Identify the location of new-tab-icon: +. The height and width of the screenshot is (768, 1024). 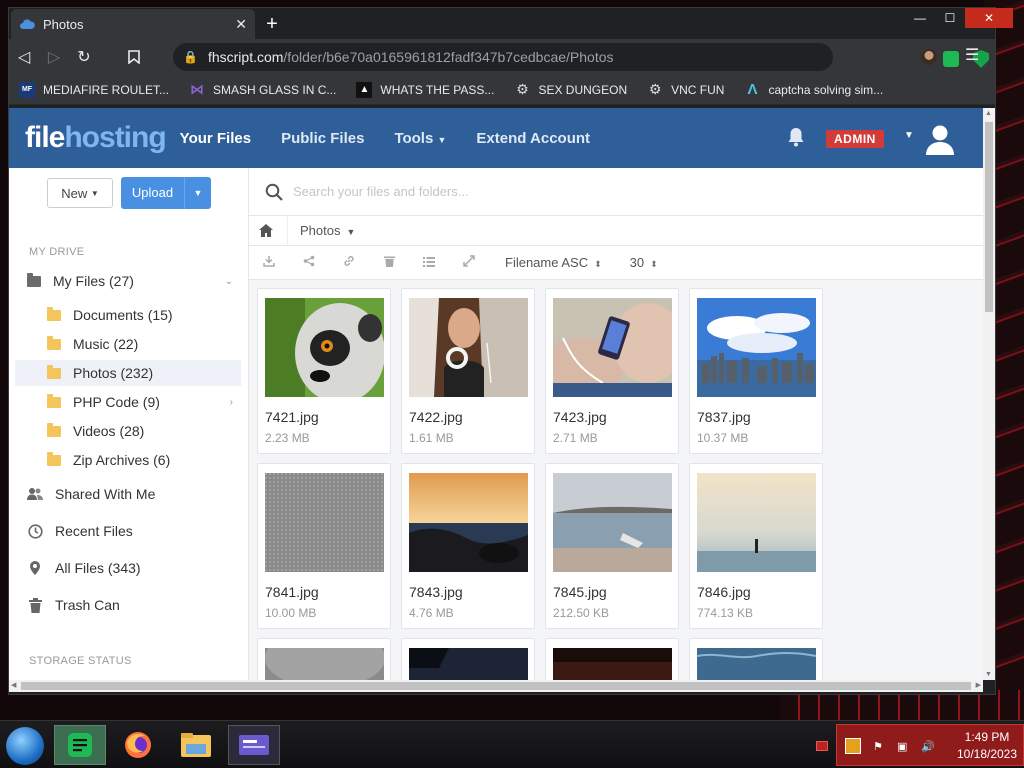
(272, 25).